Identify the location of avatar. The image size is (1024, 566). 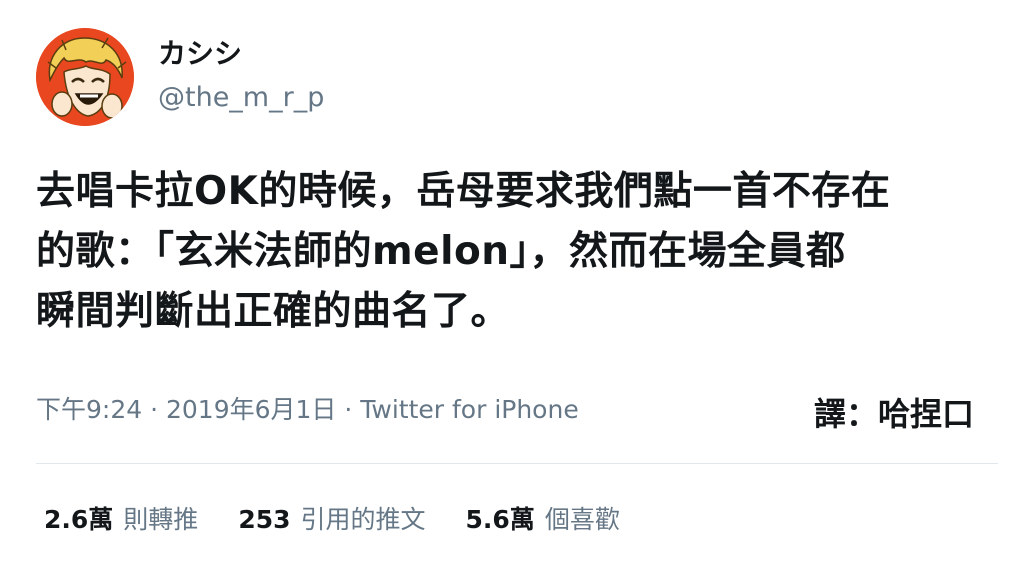
(85, 77).